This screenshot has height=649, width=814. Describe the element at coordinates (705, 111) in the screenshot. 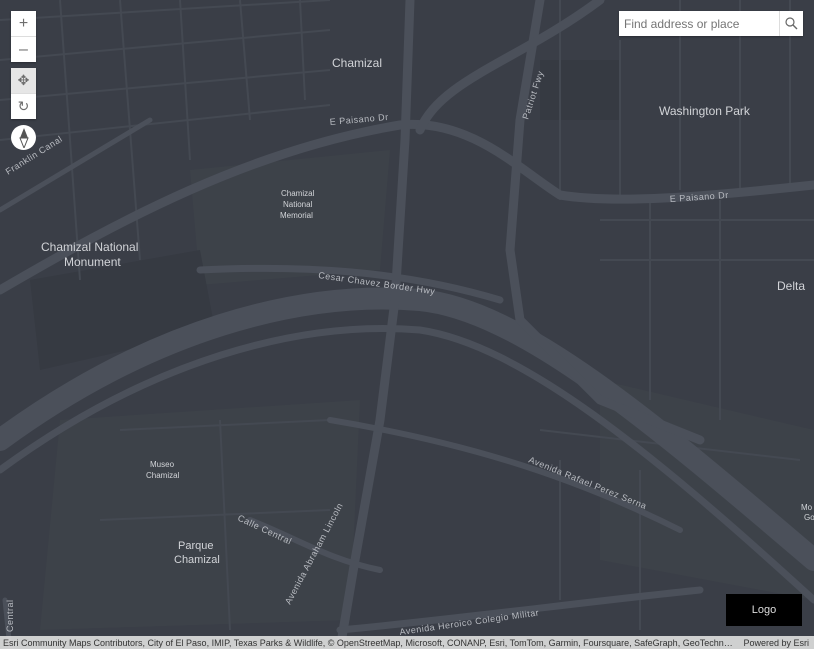

I see `label-washington-park: Washington Park` at that location.